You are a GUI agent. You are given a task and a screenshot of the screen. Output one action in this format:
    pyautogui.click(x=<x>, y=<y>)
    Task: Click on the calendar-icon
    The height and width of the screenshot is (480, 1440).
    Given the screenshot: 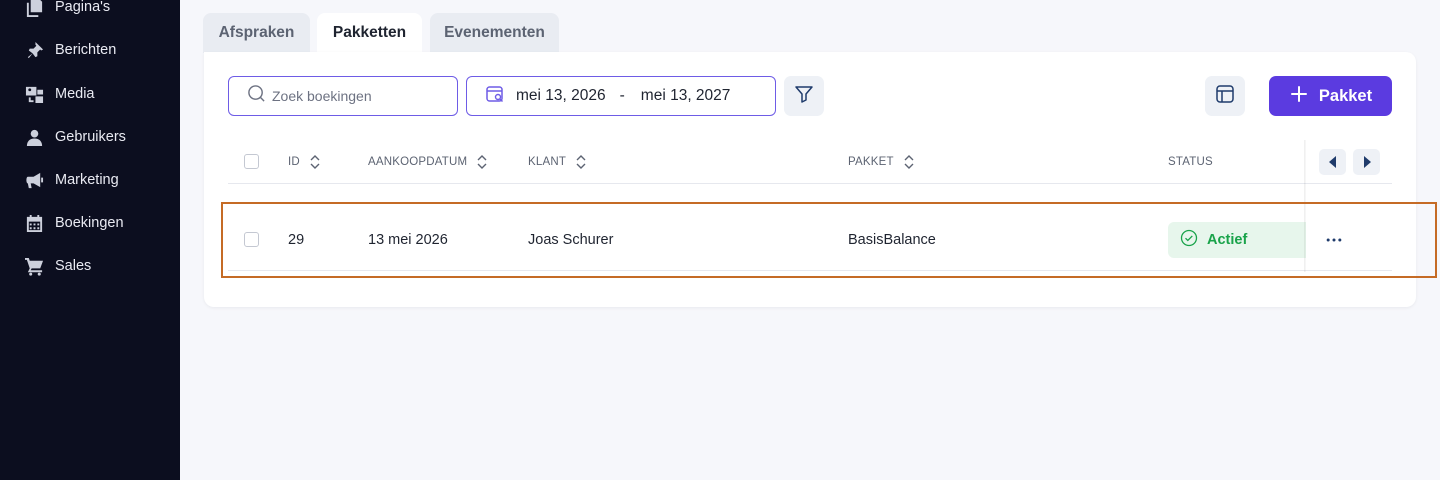 What is the action you would take?
    pyautogui.click(x=34, y=223)
    